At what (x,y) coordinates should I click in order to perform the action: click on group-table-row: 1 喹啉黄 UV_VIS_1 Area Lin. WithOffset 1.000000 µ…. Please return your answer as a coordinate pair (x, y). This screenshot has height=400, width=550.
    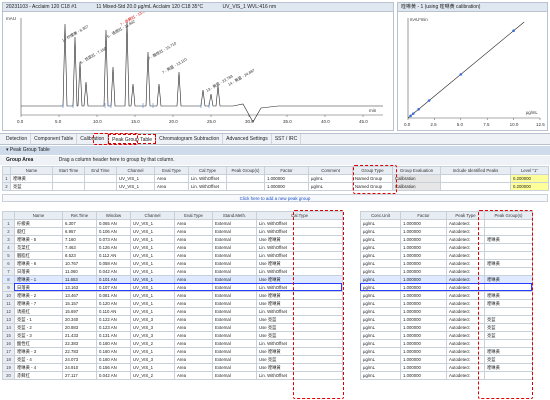
    Looking at the image, I should click on (275, 178).